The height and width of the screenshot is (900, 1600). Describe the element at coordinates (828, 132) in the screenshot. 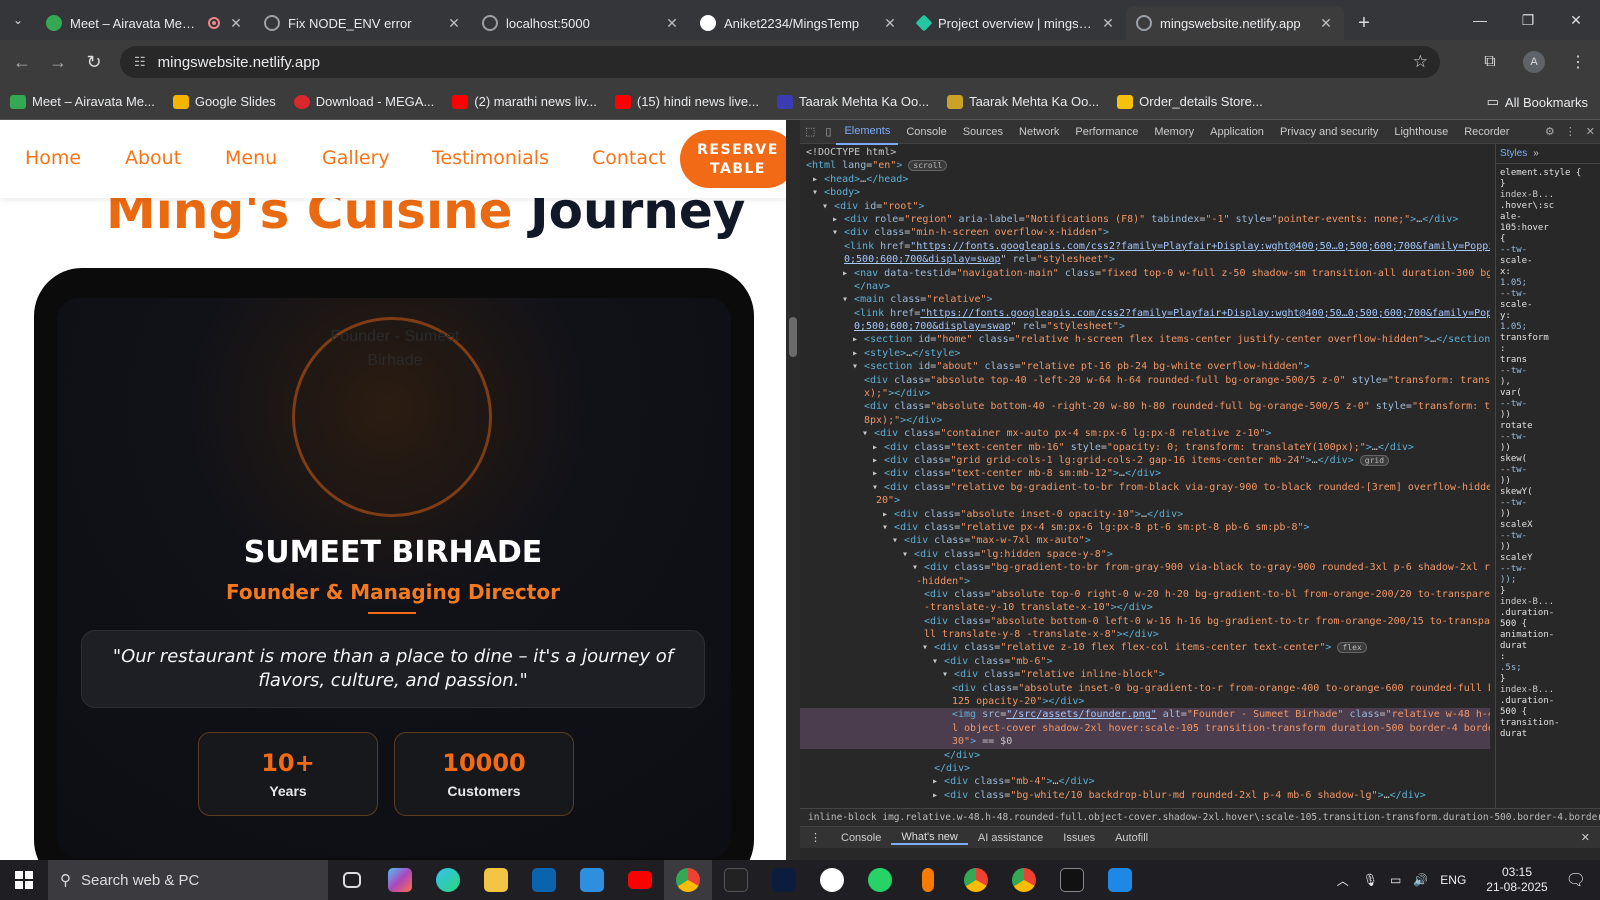

I see `device-toolbar-icon: ▯` at that location.